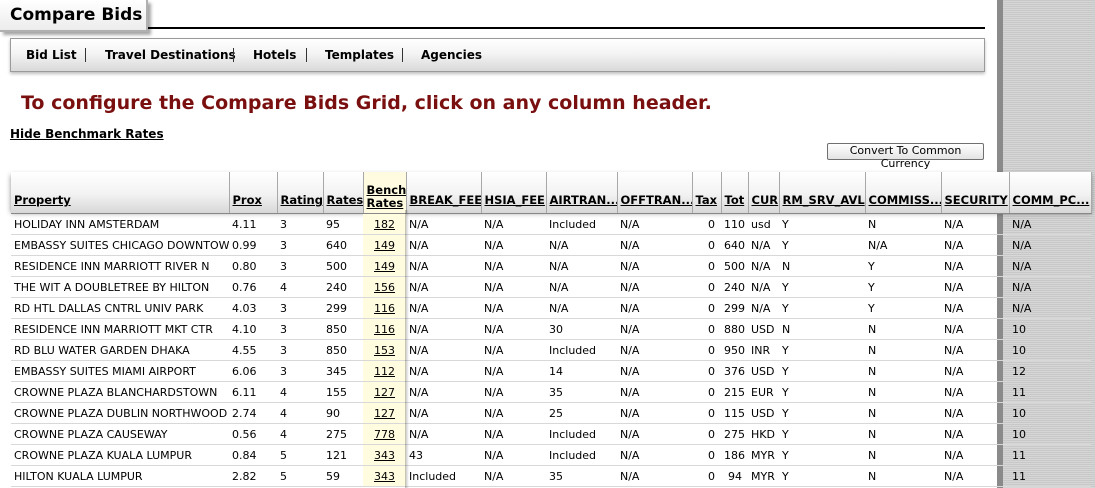 The height and width of the screenshot is (488, 1095). Describe the element at coordinates (734, 455) in the screenshot. I see `cell-tot: 186` at that location.